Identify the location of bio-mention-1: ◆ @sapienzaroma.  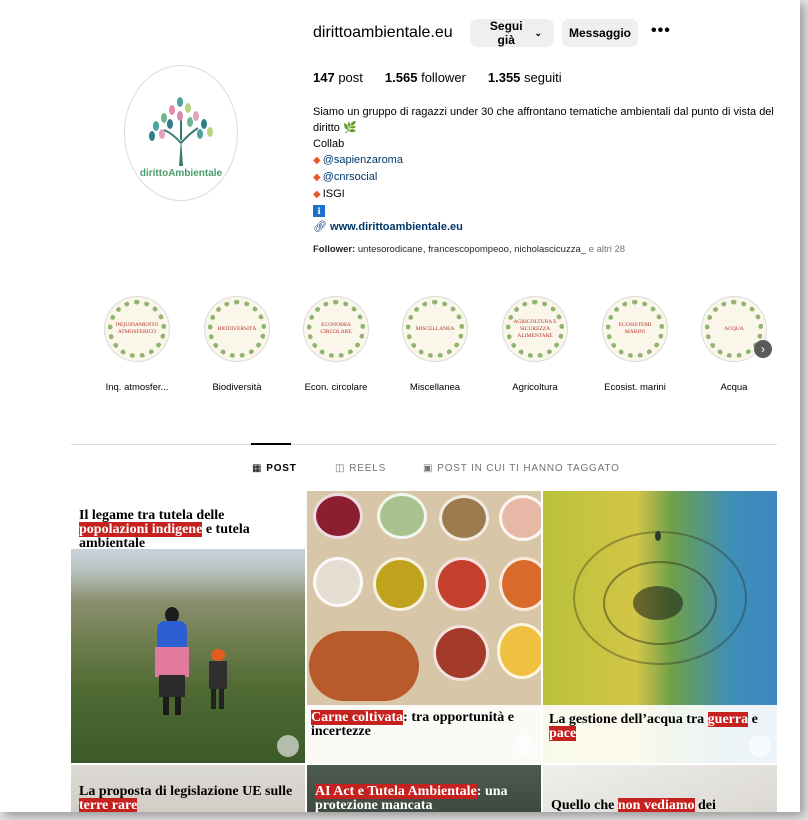
(548, 160).